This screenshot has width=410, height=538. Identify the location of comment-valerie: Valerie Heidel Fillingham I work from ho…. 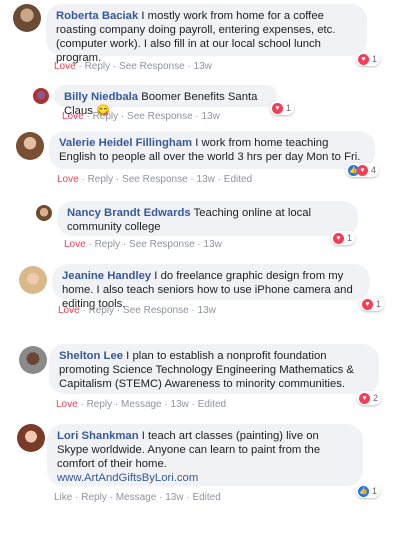
(205, 158).